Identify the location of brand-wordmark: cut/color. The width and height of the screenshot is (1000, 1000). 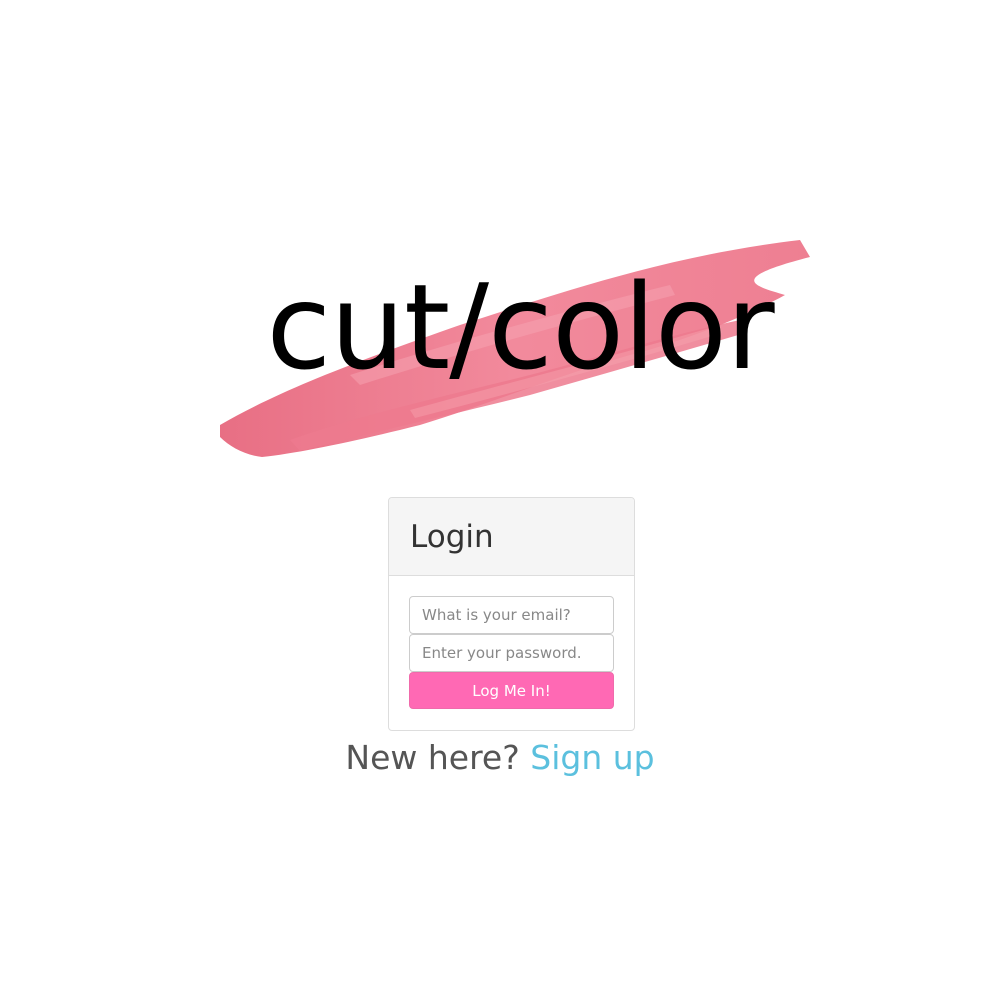
(520, 327).